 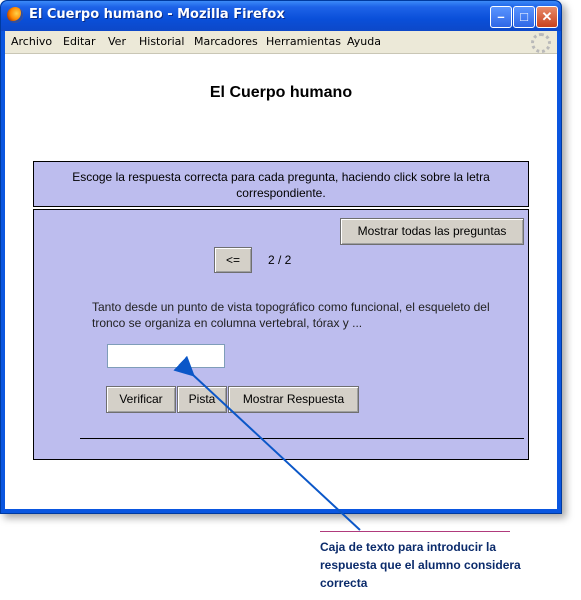 What do you see at coordinates (501, 17) in the screenshot?
I see `minimize-button: –` at bounding box center [501, 17].